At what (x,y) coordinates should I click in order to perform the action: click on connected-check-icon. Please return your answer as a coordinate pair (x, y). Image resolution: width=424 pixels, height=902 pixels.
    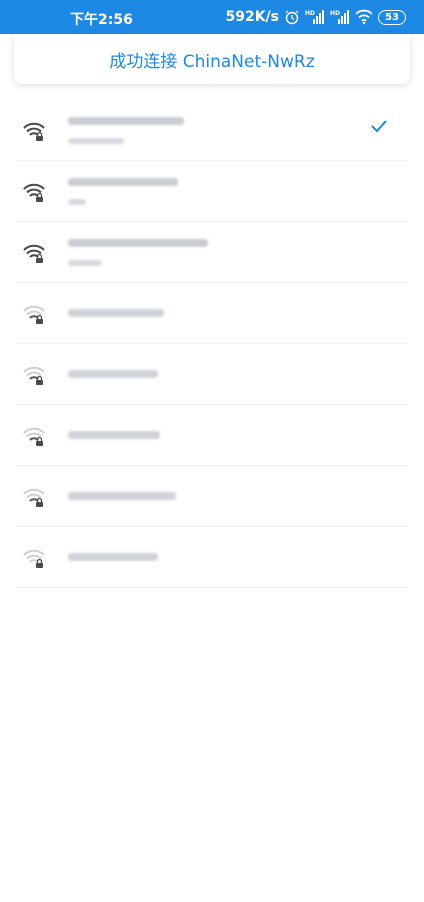
    Looking at the image, I should click on (379, 125).